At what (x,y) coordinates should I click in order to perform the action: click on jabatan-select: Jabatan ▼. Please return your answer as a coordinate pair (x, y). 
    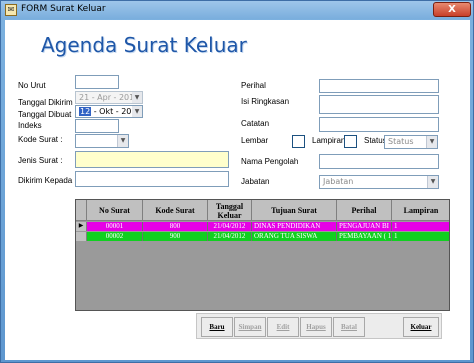
    Looking at the image, I should click on (379, 182).